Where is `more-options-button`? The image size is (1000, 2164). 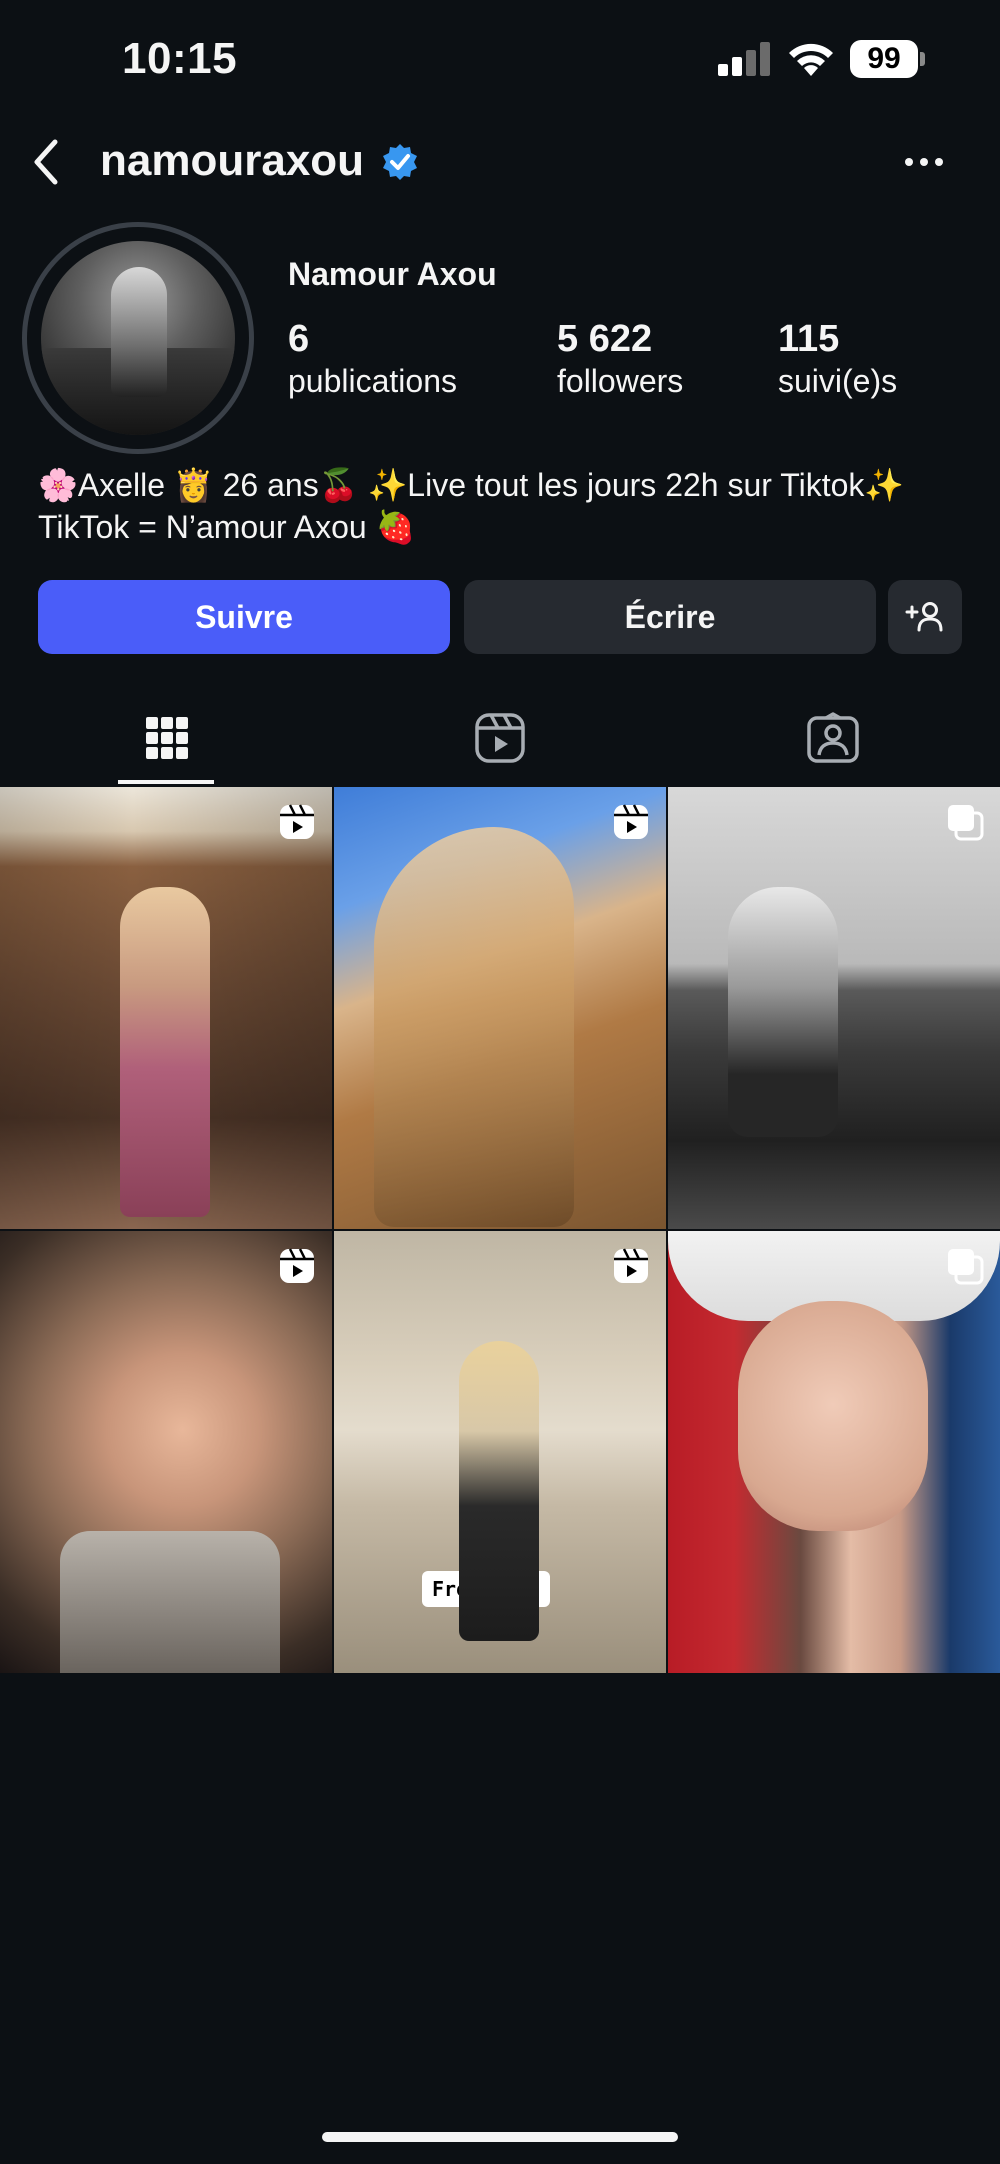
more-options-button is located at coordinates (924, 162).